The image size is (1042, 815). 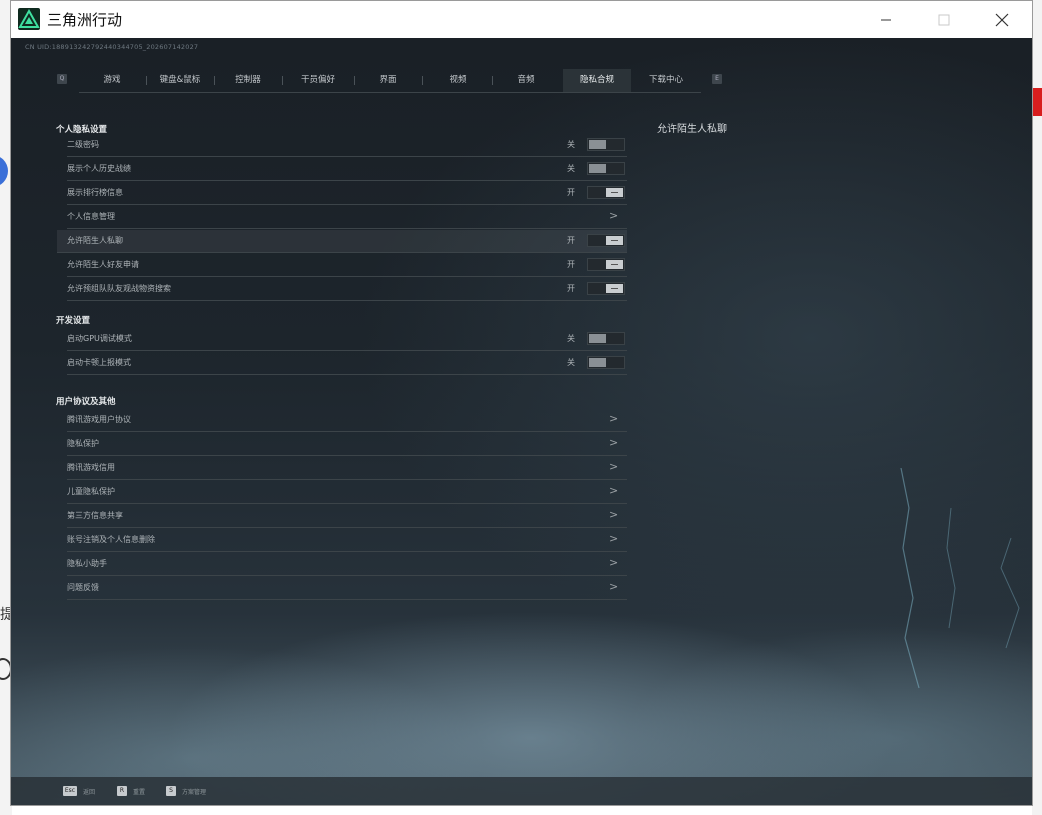 What do you see at coordinates (95, 192) in the screenshot?
I see `row-label: 展示排行榜信息` at bounding box center [95, 192].